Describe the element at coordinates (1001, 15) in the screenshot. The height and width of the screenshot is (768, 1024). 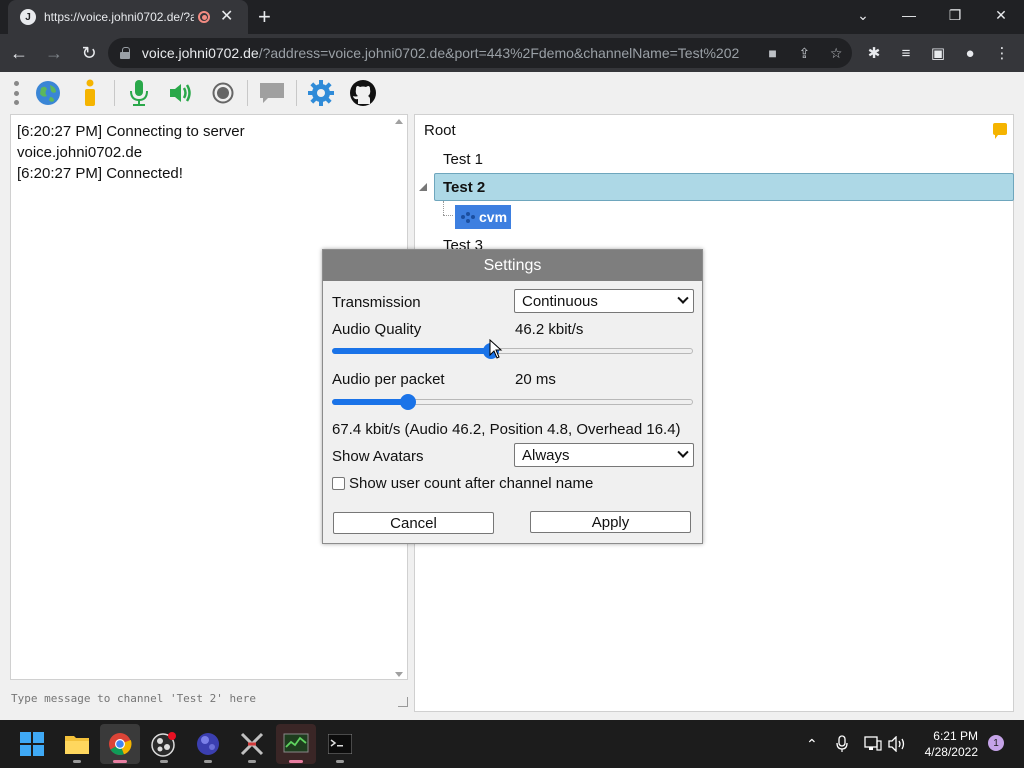
I see `close-window-button: ✕` at that location.